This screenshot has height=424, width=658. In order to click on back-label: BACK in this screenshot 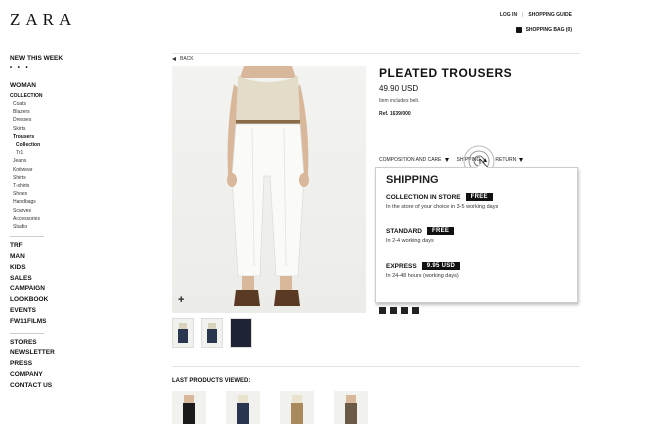, I will do `click(187, 59)`.